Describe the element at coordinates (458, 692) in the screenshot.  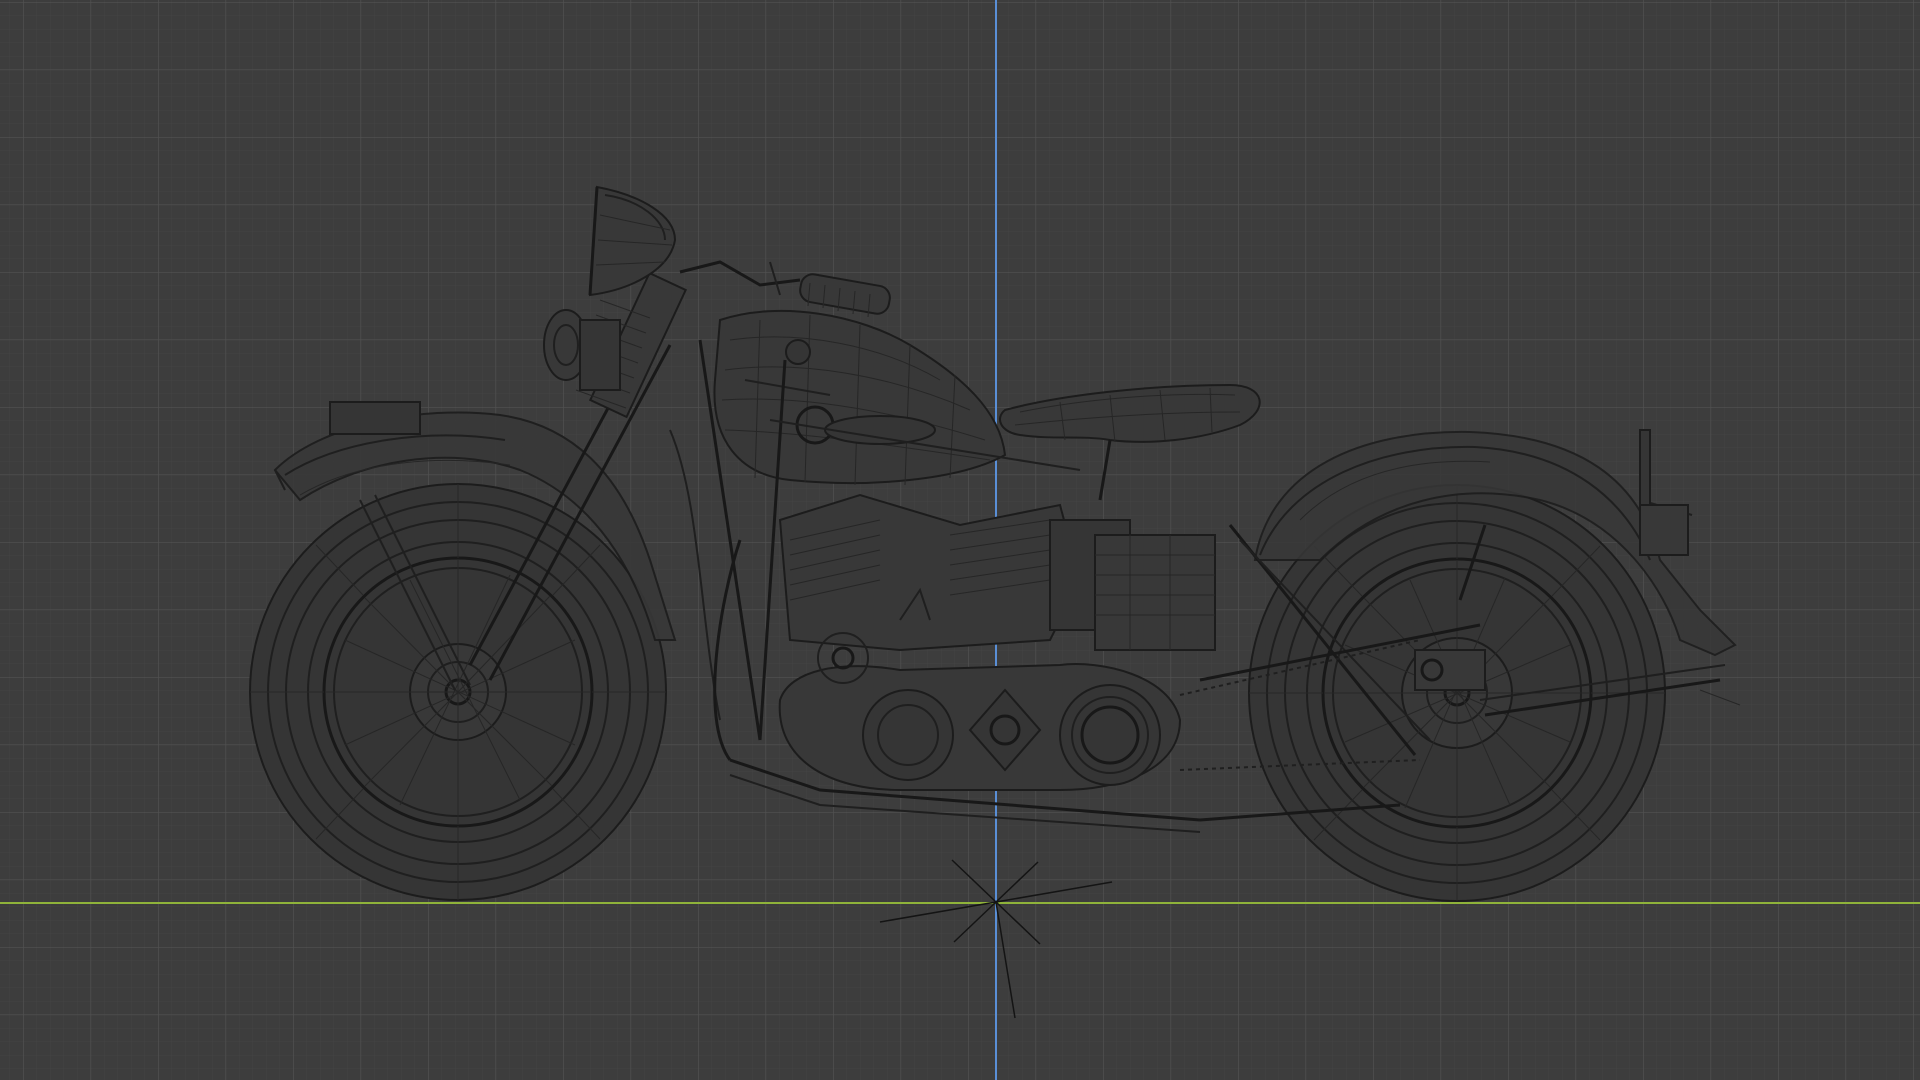
I see `front-wheel` at that location.